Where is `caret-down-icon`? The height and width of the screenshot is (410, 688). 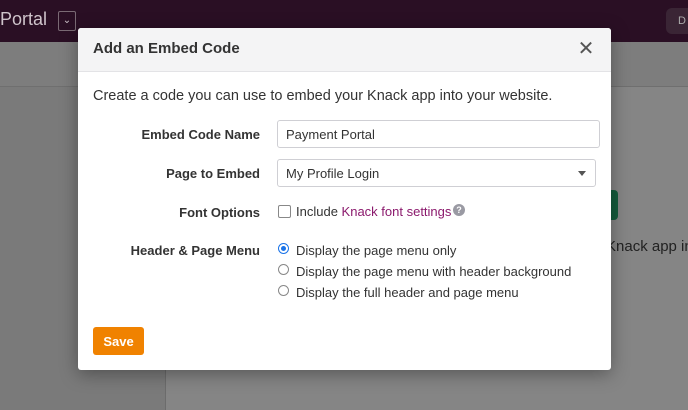 caret-down-icon is located at coordinates (582, 173).